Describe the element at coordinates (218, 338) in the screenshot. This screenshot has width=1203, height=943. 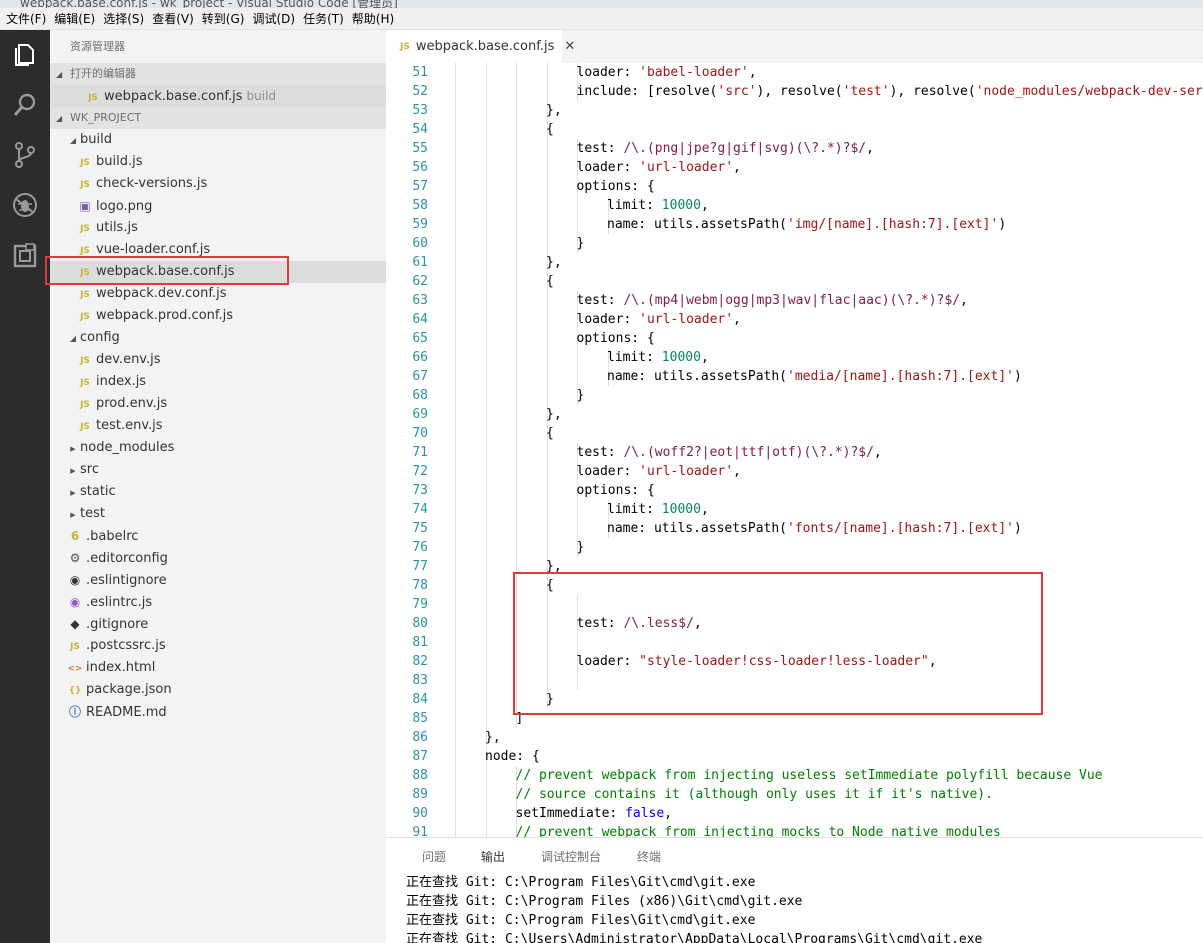
I see `tree-item: ◢ config` at that location.